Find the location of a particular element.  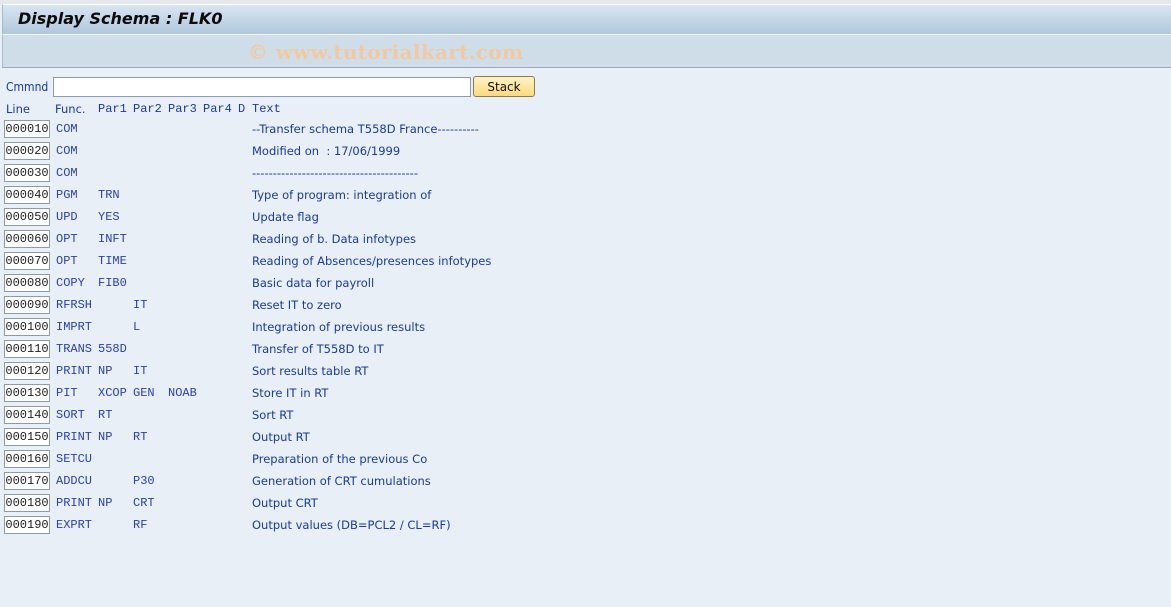

cell-text: Output values (DB=PCL2 / CL=RF) is located at coordinates (351, 525).